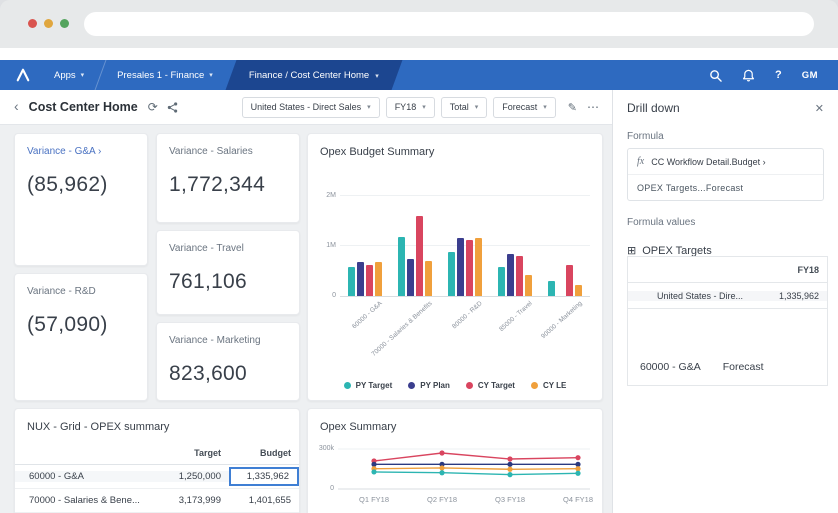 This screenshot has height=513, width=838. I want to click on filter-select-1: FY18 ▾, so click(410, 107).